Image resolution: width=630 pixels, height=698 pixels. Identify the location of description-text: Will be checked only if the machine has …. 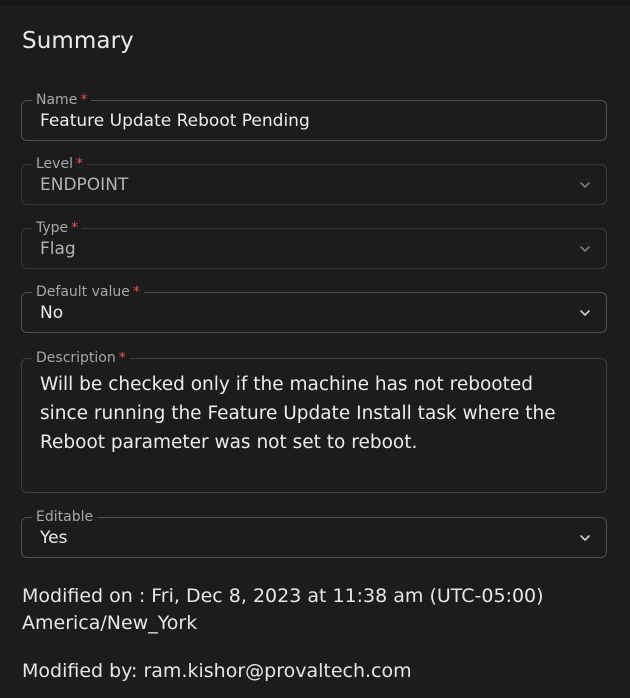
(308, 413).